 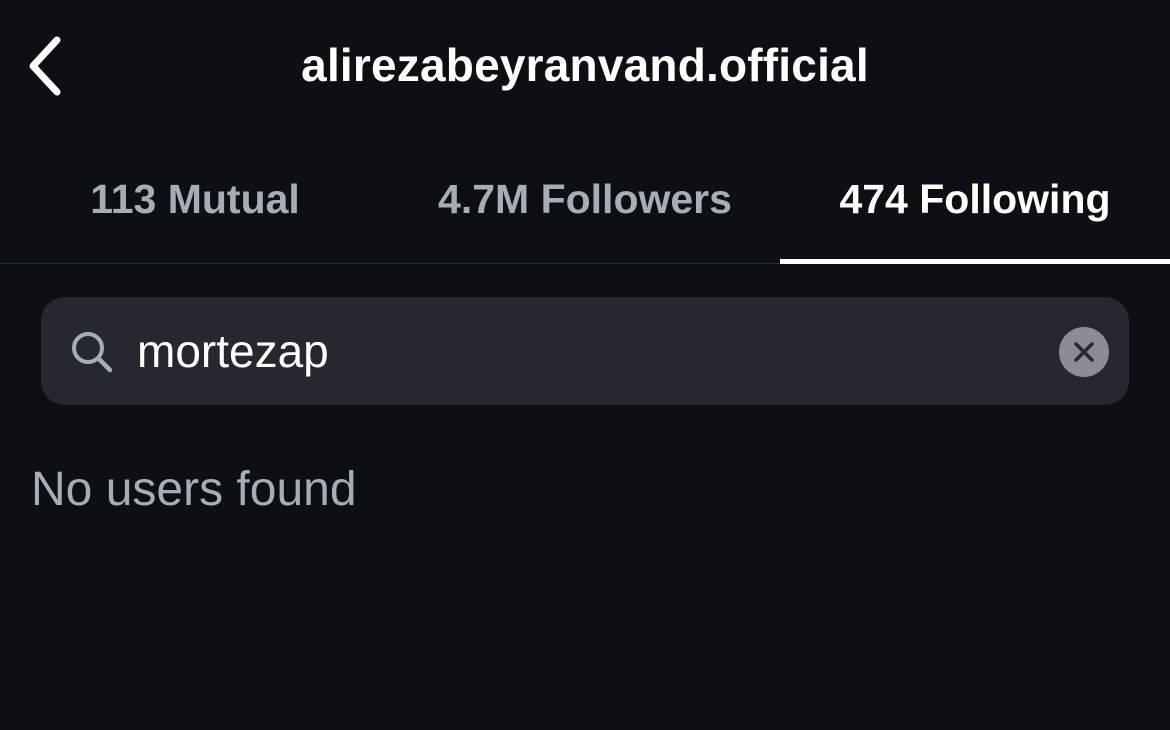 What do you see at coordinates (975, 261) in the screenshot?
I see `active-tab-indicator` at bounding box center [975, 261].